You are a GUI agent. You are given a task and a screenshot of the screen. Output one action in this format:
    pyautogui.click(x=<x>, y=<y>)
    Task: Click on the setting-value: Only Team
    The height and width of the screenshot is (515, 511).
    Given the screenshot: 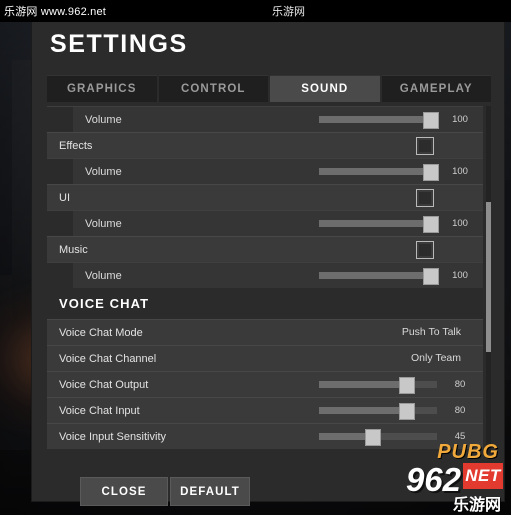 What is the action you would take?
    pyautogui.click(x=436, y=358)
    